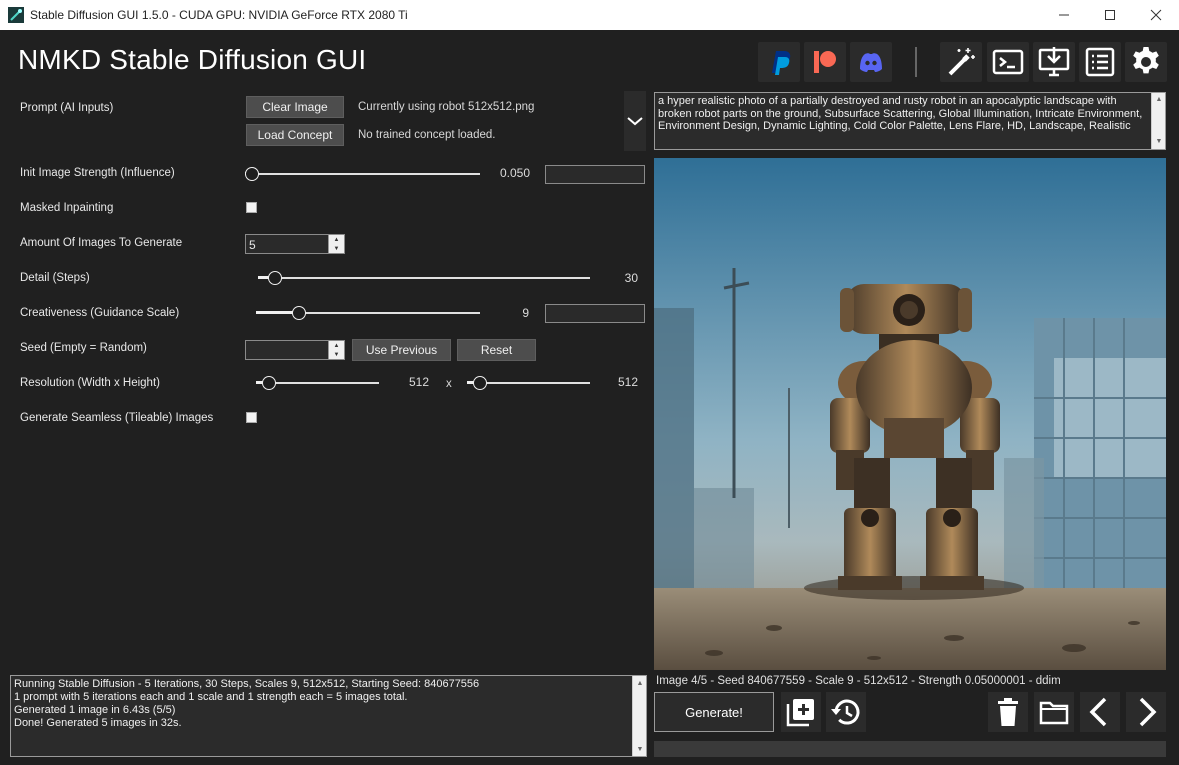 This screenshot has width=1179, height=765. Describe the element at coordinates (251, 207) in the screenshot. I see `masked-inpainting-checkbox` at that location.